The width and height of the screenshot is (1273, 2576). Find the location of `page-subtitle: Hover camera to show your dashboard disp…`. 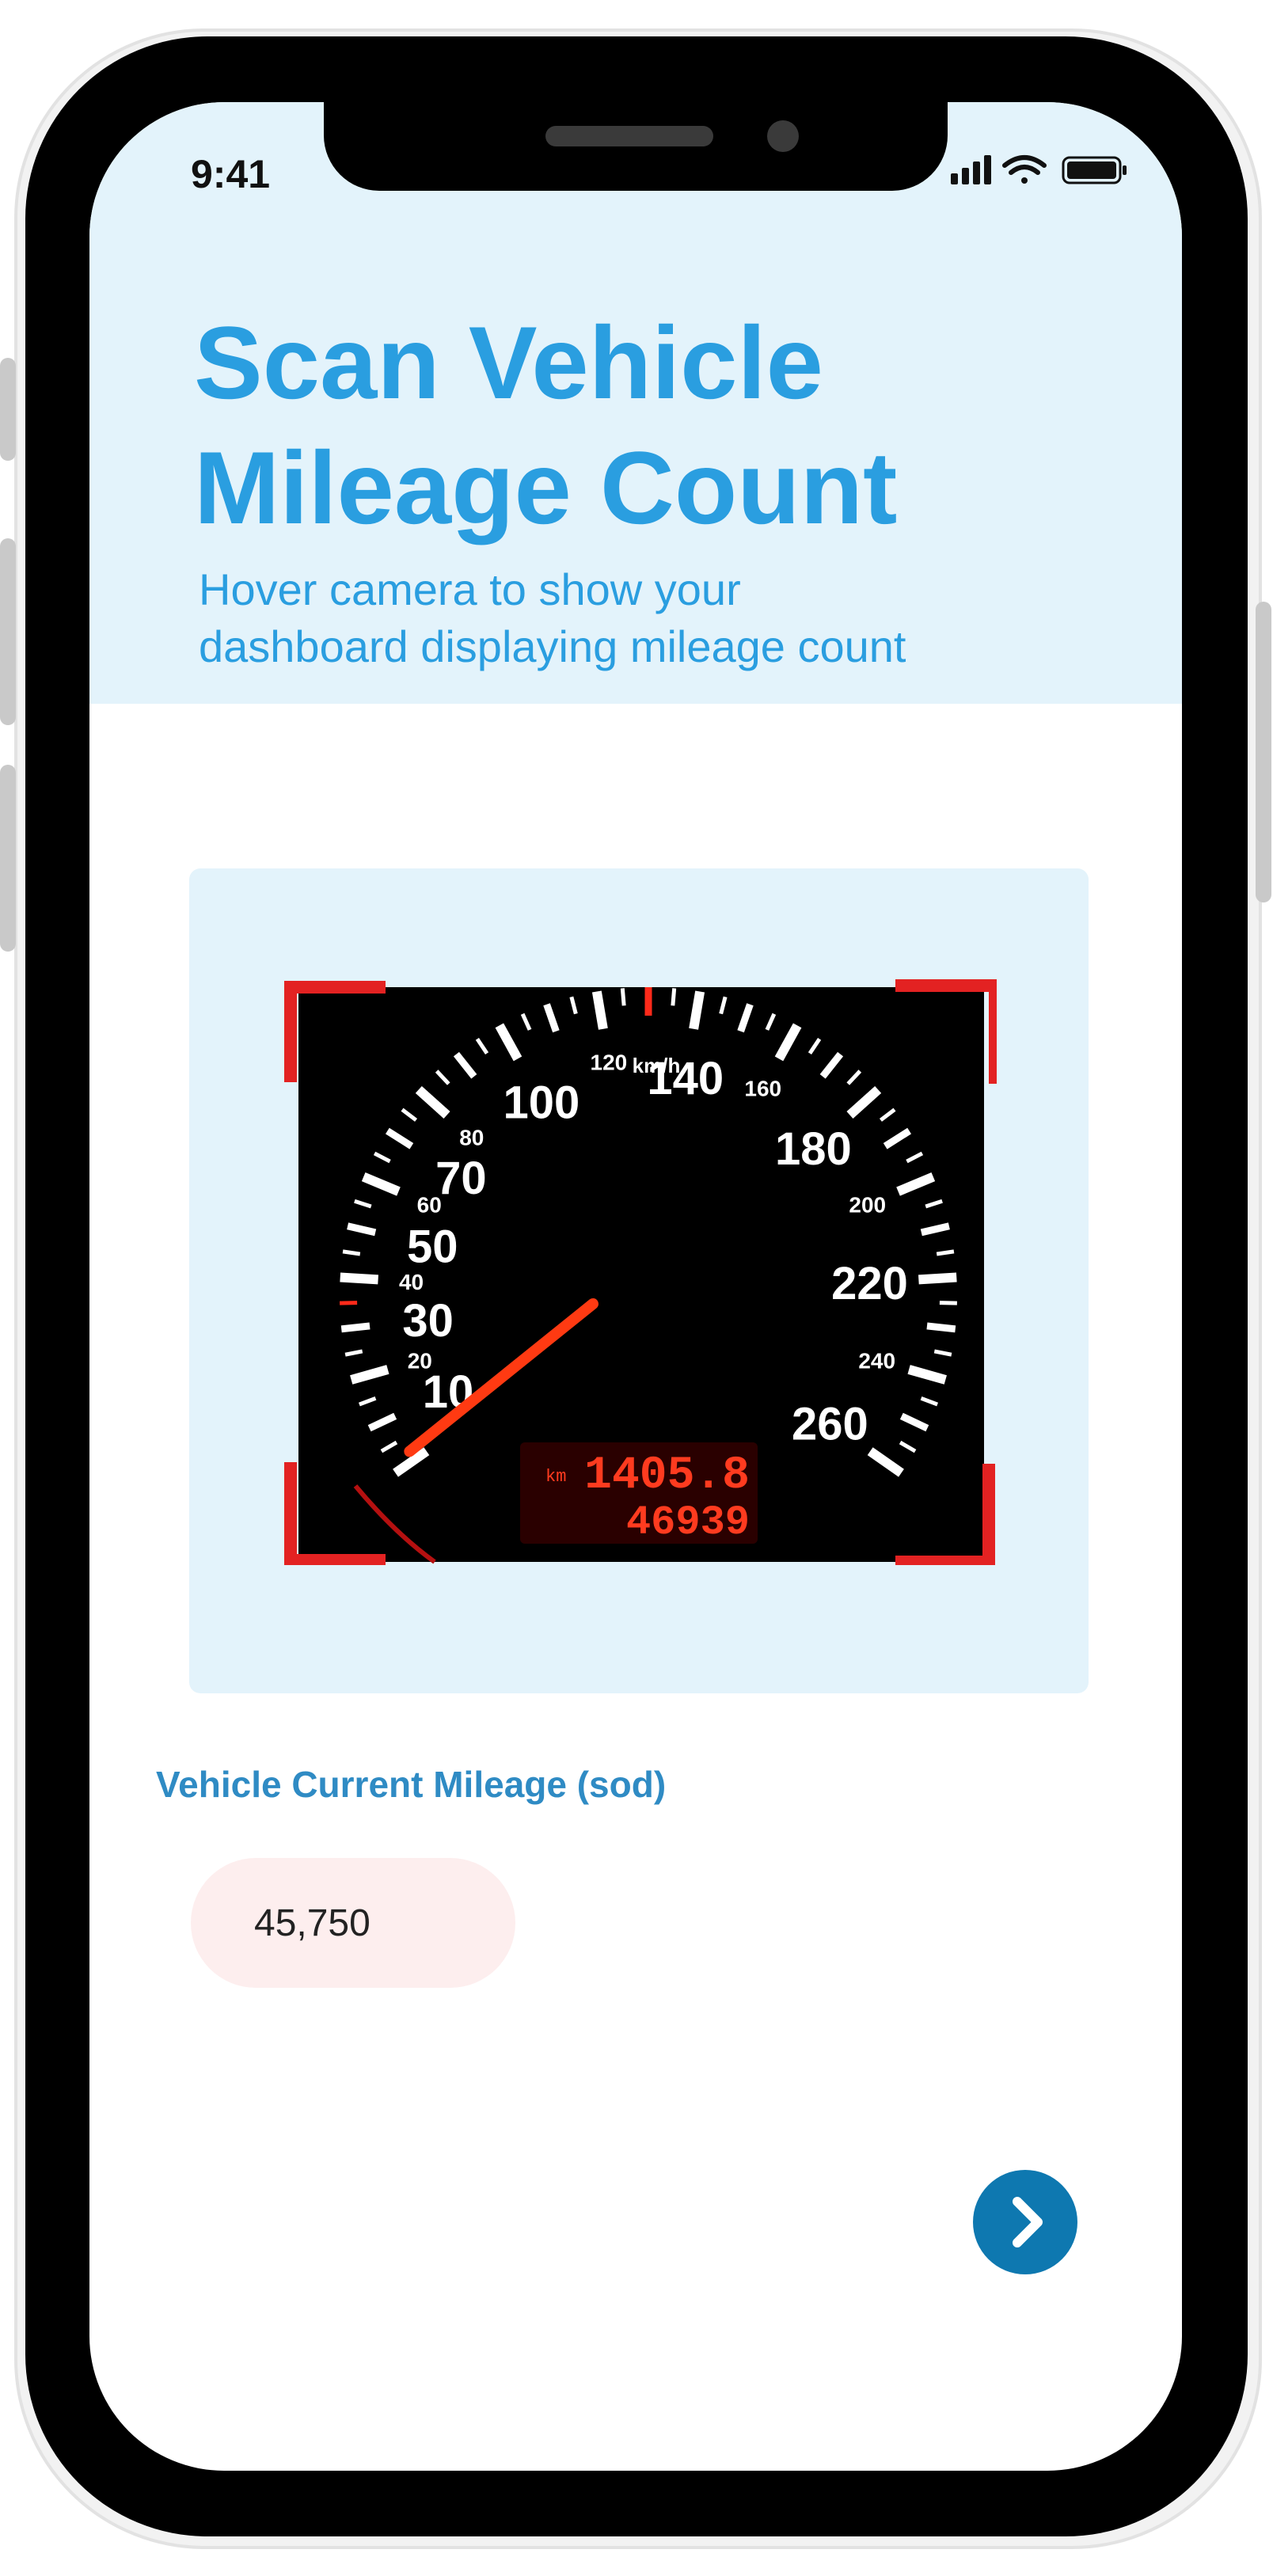

page-subtitle: Hover camera to show your dashboard disp… is located at coordinates (552, 617).